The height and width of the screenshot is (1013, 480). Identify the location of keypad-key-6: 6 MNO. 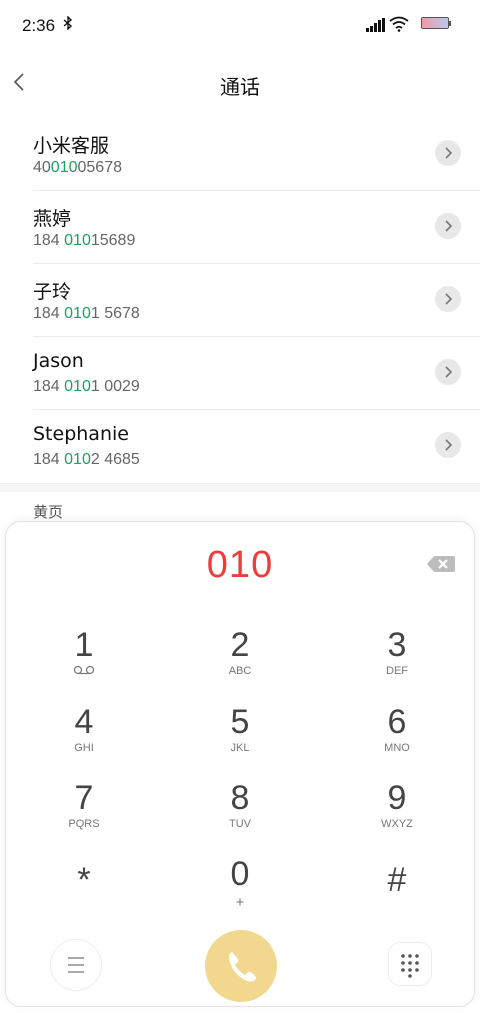
(397, 741).